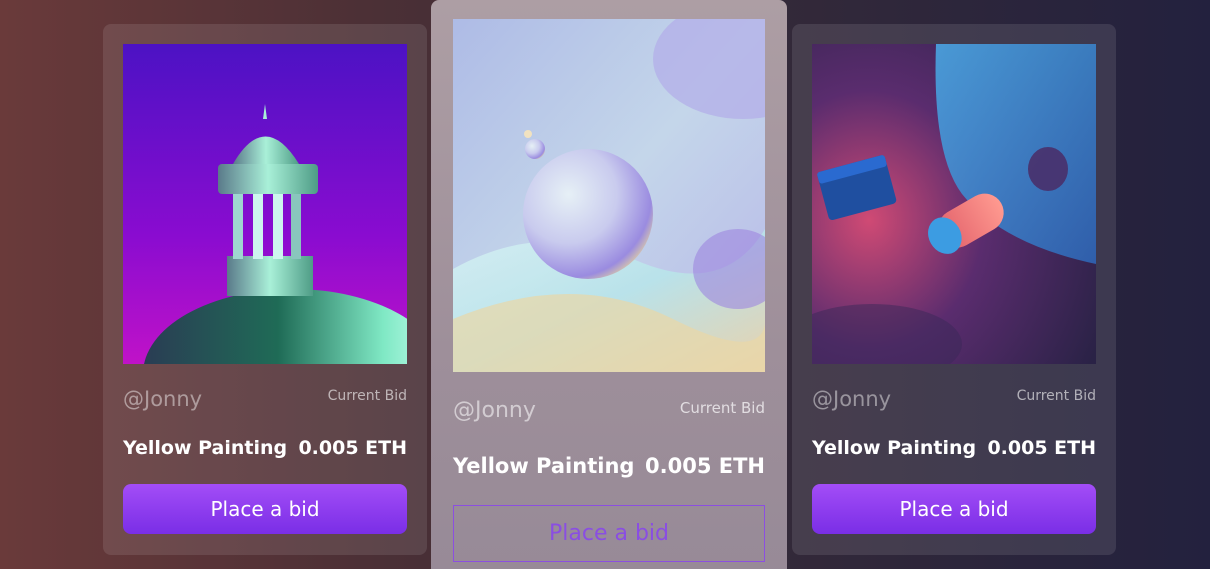 The height and width of the screenshot is (569, 1210). I want to click on tower-dome-image, so click(265, 204).